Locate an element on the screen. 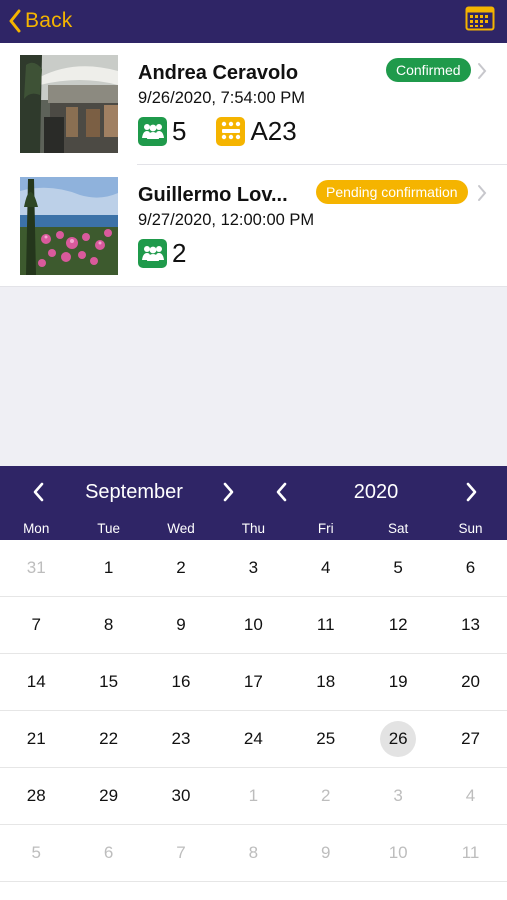 Image resolution: width=507 pixels, height=900 pixels. day-cell: 12 is located at coordinates (398, 625).